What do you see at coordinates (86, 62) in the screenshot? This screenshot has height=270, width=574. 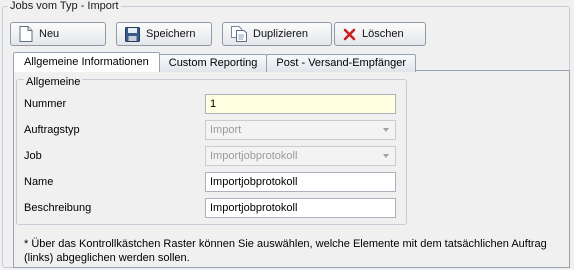 I see `tab-general-information: Allgemeine Informationen` at bounding box center [86, 62].